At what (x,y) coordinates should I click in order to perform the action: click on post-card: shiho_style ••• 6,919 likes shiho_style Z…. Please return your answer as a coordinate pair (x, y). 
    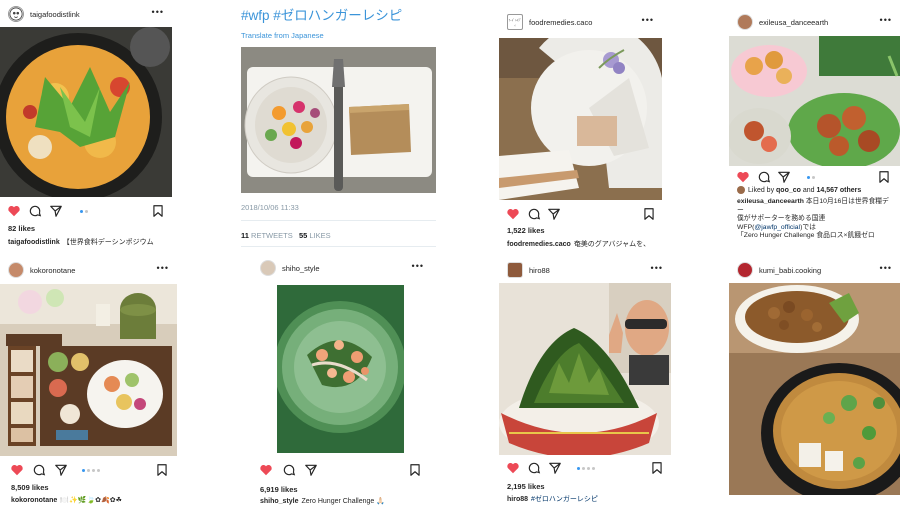
    Looking at the image, I should click on (342, 380).